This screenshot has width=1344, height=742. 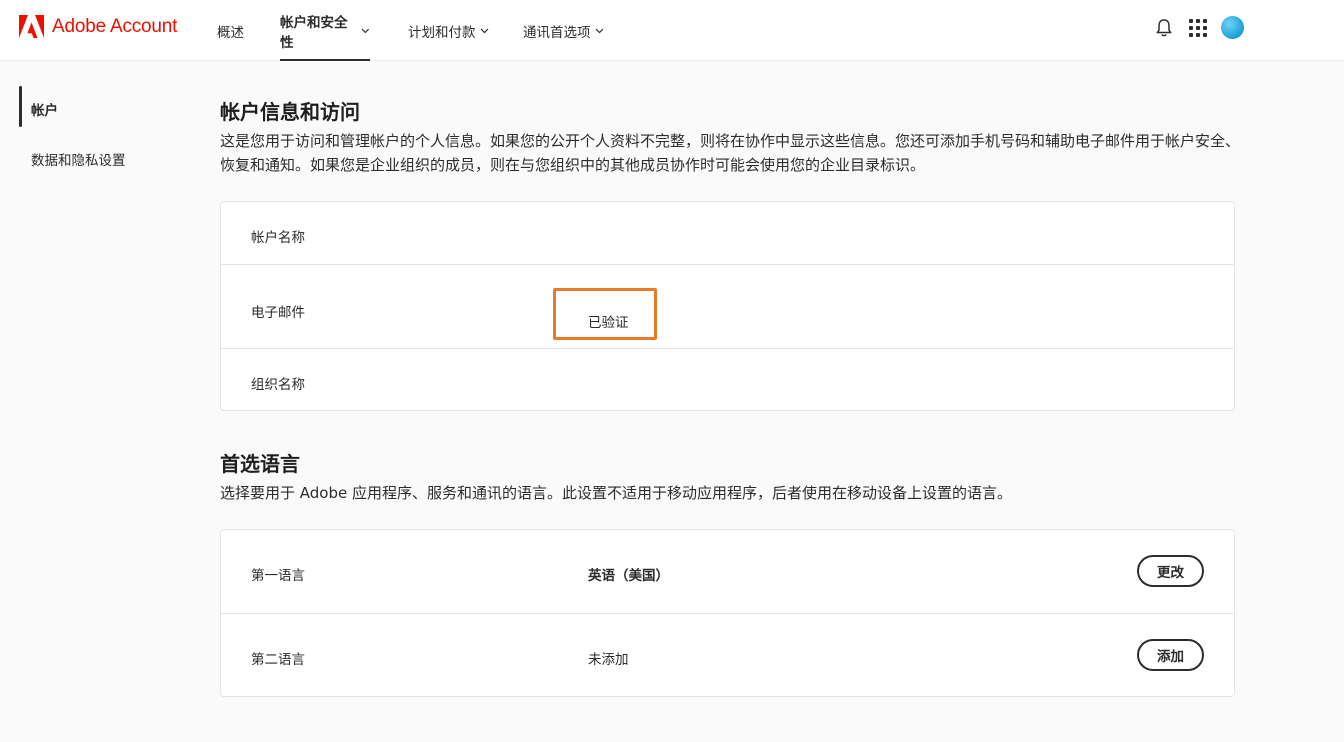 What do you see at coordinates (31, 26) in the screenshot?
I see `adobe-logo-icon` at bounding box center [31, 26].